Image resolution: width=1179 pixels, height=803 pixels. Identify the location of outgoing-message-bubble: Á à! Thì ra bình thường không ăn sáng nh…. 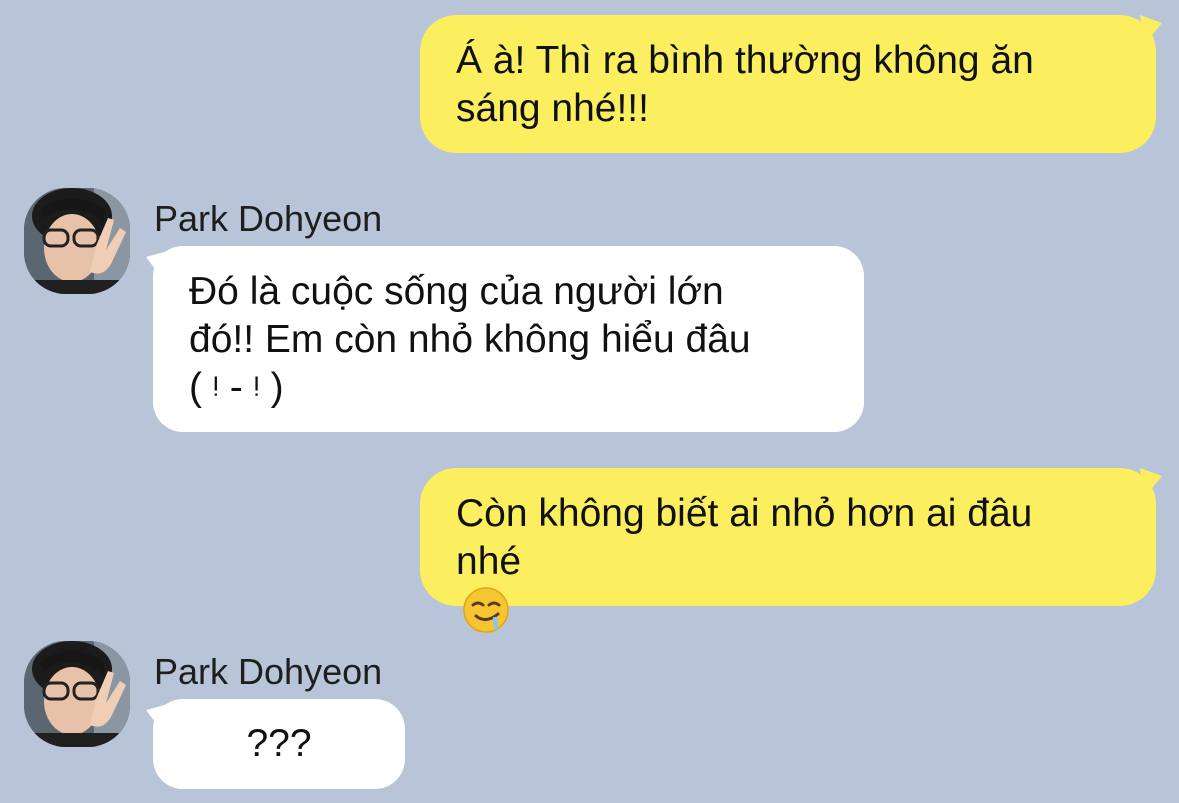
(788, 84).